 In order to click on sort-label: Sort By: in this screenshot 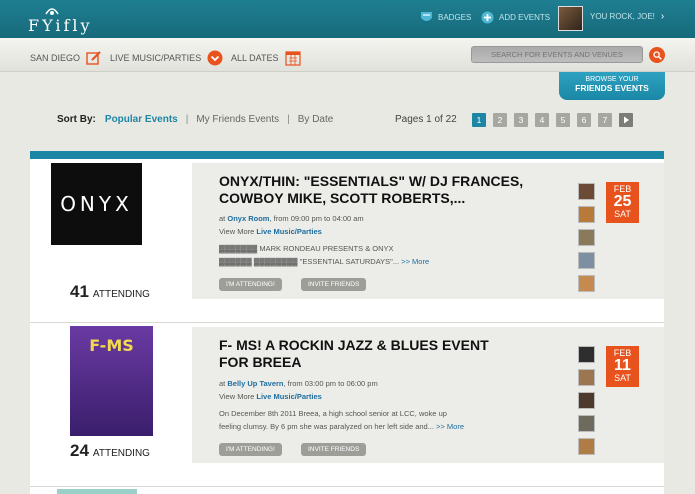, I will do `click(76, 119)`.